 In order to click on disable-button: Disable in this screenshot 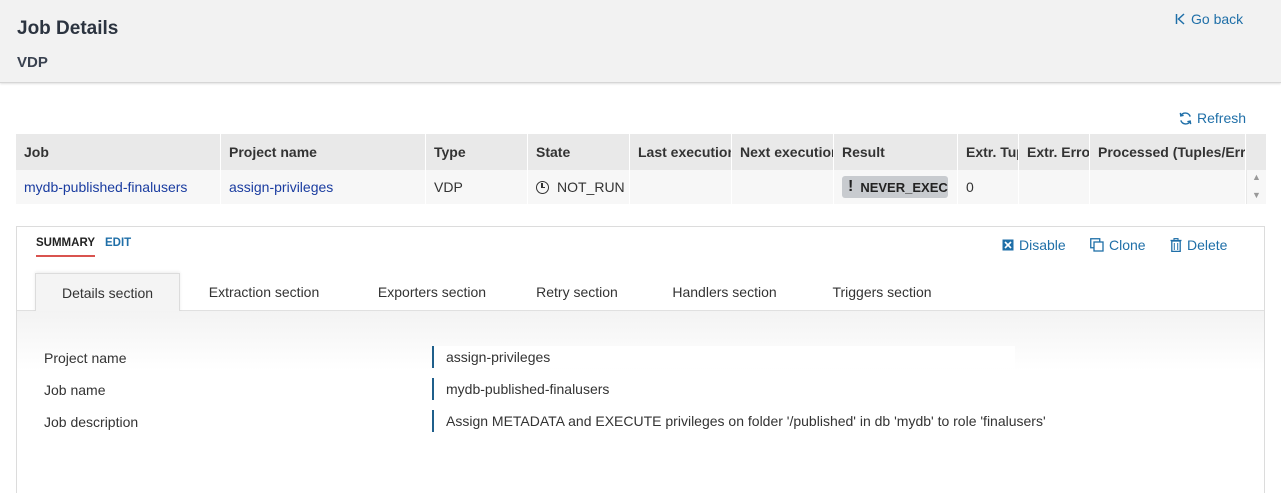, I will do `click(1034, 245)`.